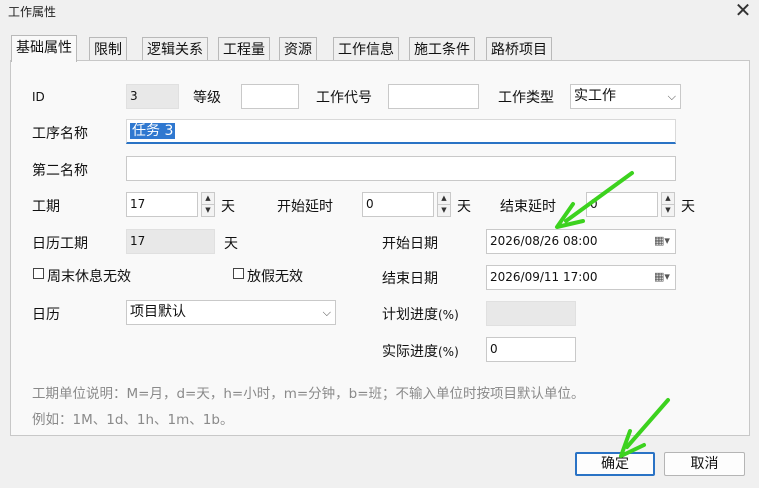 The height and width of the screenshot is (488, 759). What do you see at coordinates (647, 423) in the screenshot?
I see `annotation-arrow-ok` at bounding box center [647, 423].